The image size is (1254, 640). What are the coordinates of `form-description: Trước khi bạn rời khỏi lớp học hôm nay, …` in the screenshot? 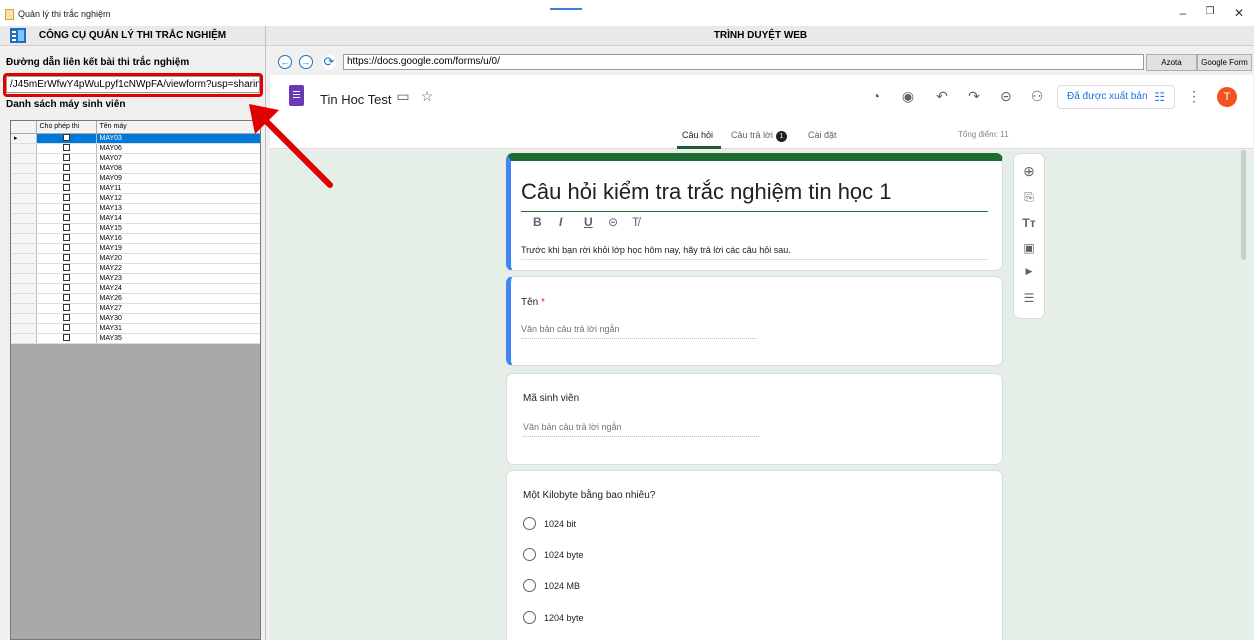 It's located at (754, 252).